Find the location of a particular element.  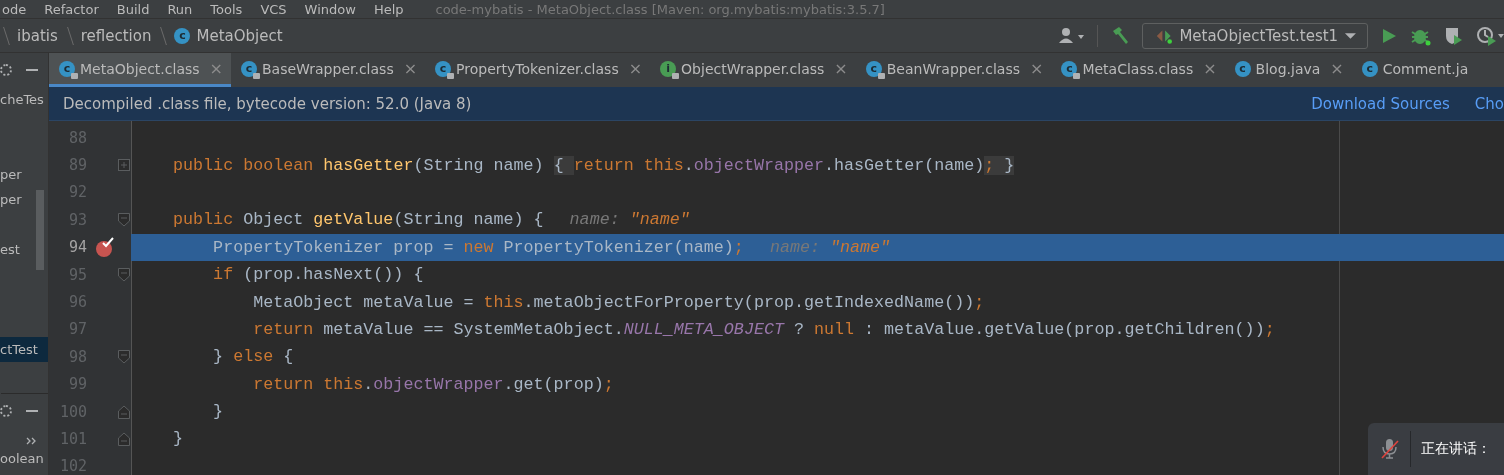

editor-tab: c Comment.ja is located at coordinates (1414, 70).